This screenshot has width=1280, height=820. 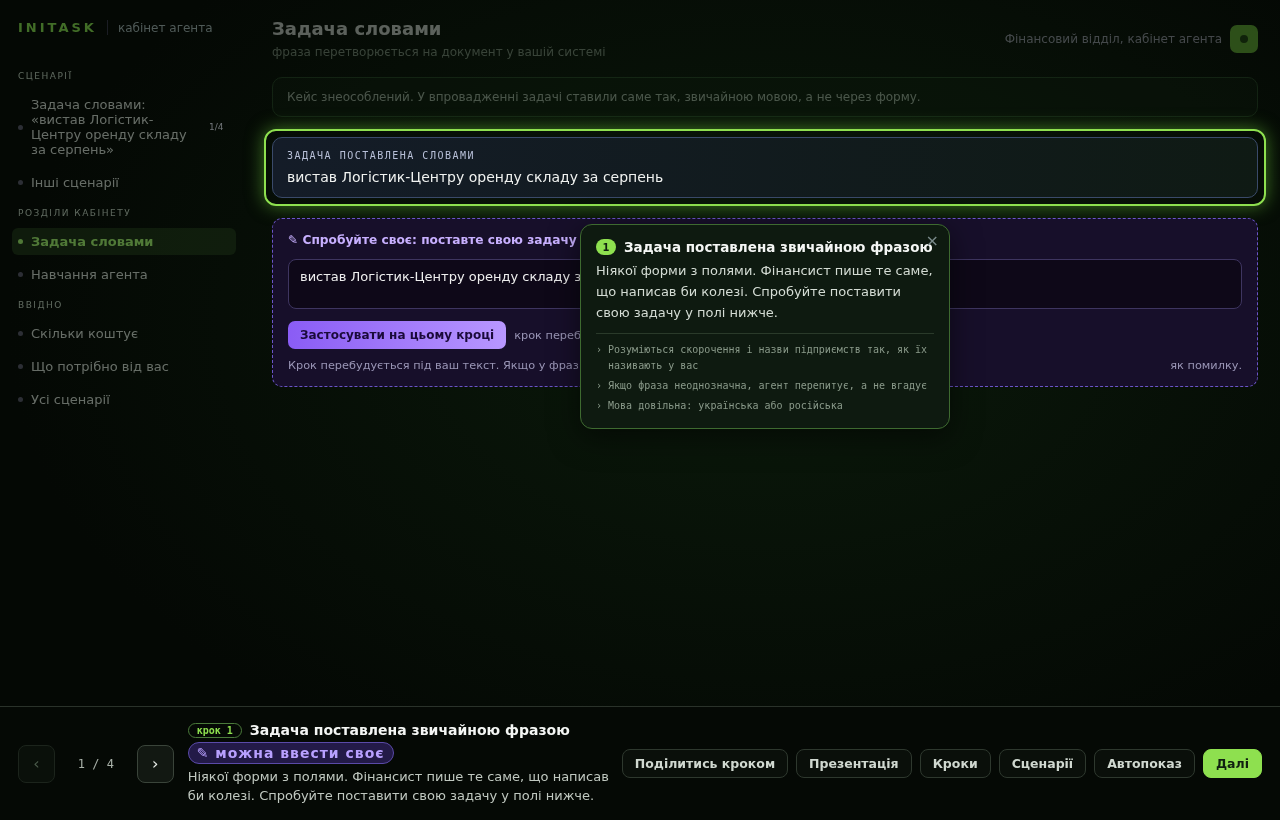 What do you see at coordinates (381, 155) in the screenshot?
I see `card-label: ЗАДАЧА ПОСТАВЛЕНА СЛОВАМИ` at bounding box center [381, 155].